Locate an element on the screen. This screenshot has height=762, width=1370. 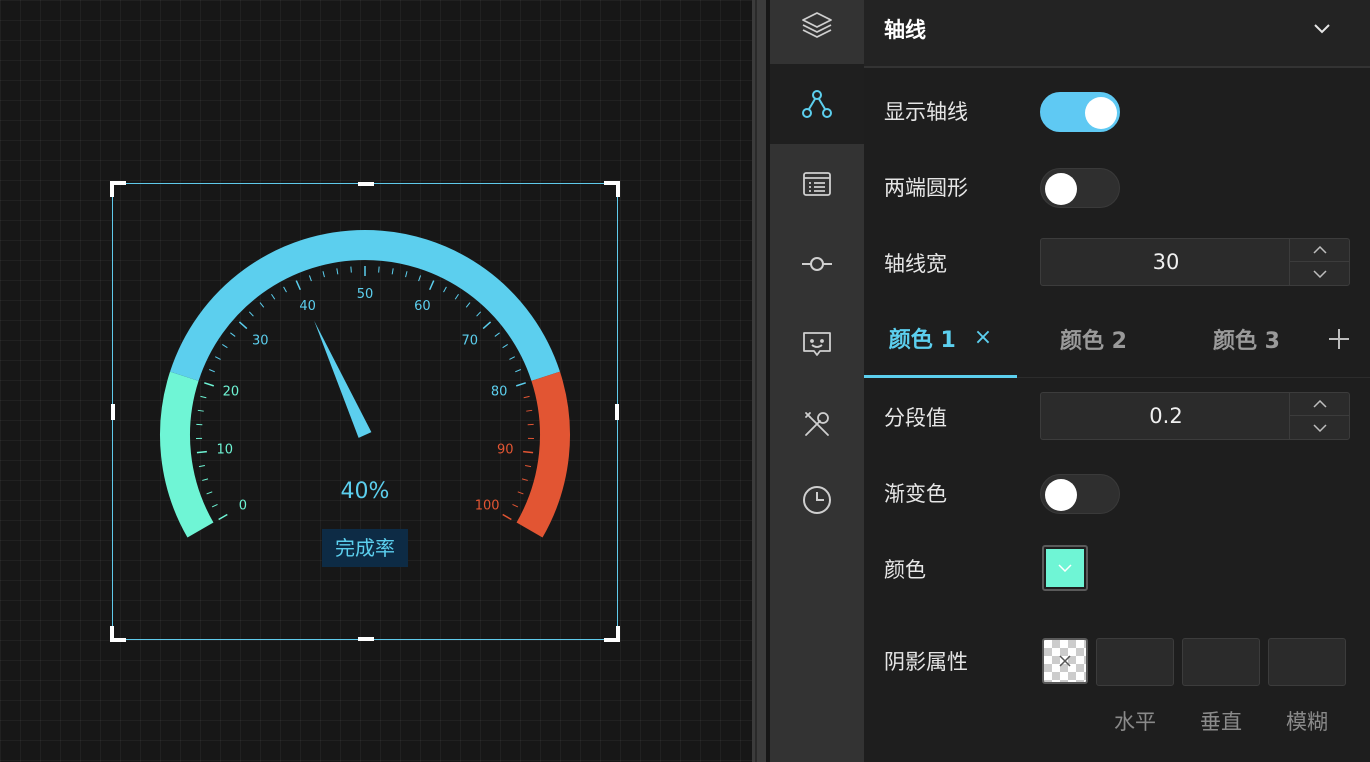
rail-item-commit is located at coordinates (817, 264).